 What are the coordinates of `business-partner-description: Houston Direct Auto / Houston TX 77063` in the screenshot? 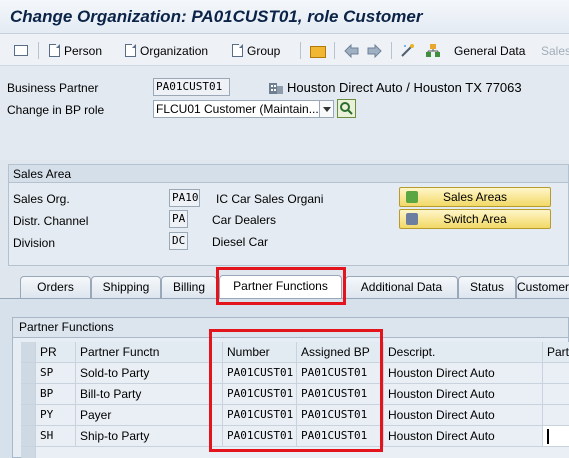 It's located at (404, 87).